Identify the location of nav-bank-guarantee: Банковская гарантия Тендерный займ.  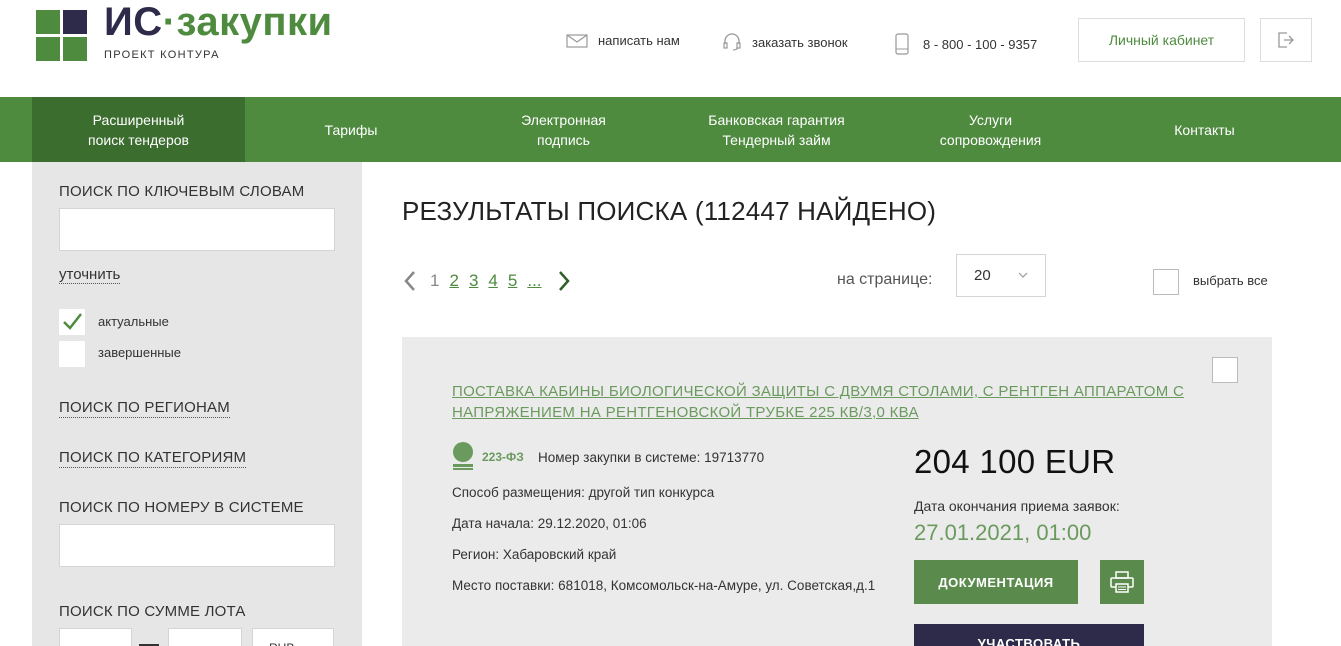
(776, 129).